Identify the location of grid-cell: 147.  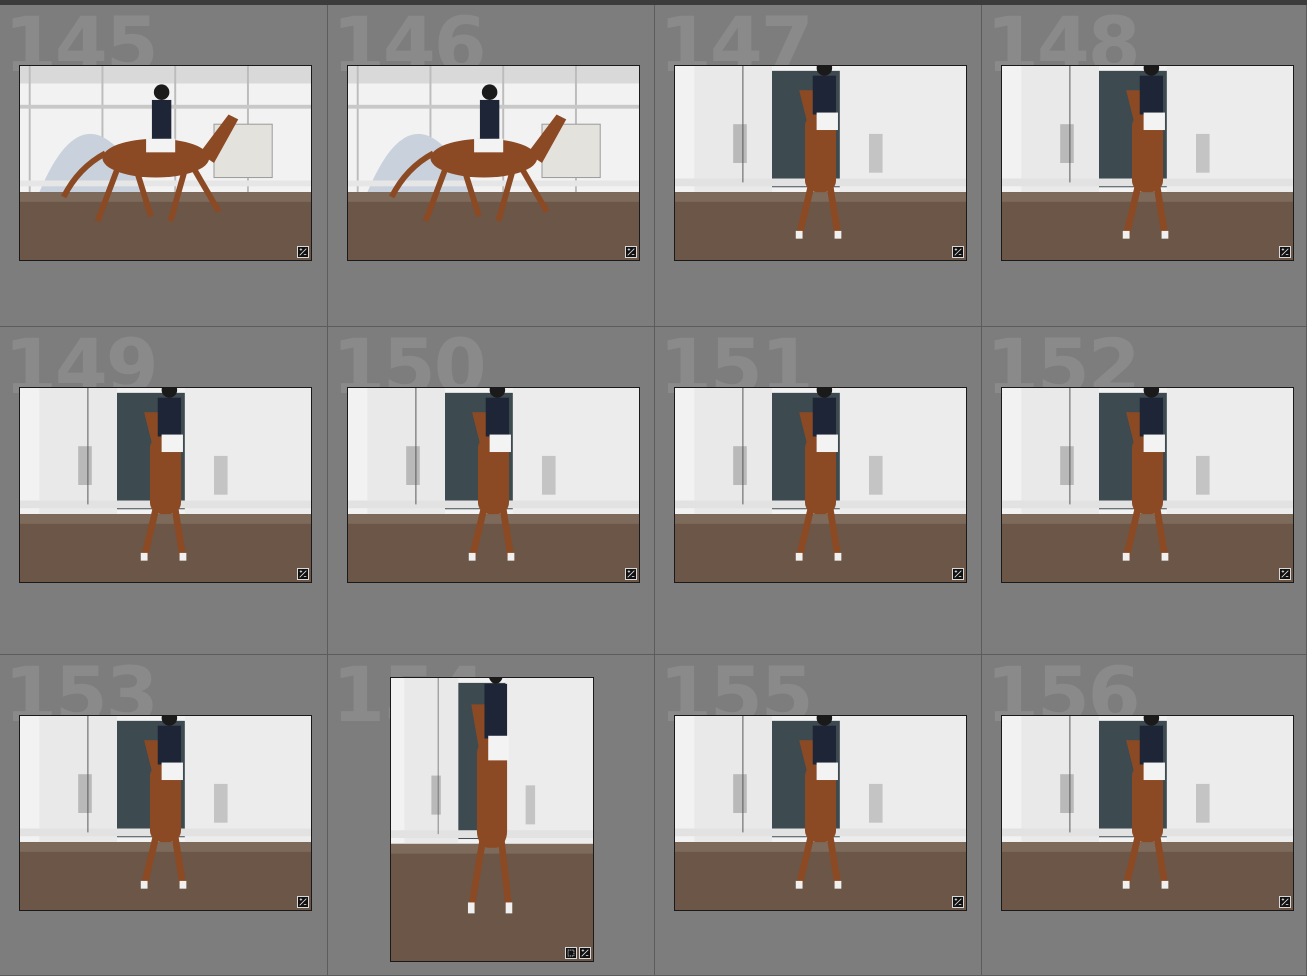
(818, 166).